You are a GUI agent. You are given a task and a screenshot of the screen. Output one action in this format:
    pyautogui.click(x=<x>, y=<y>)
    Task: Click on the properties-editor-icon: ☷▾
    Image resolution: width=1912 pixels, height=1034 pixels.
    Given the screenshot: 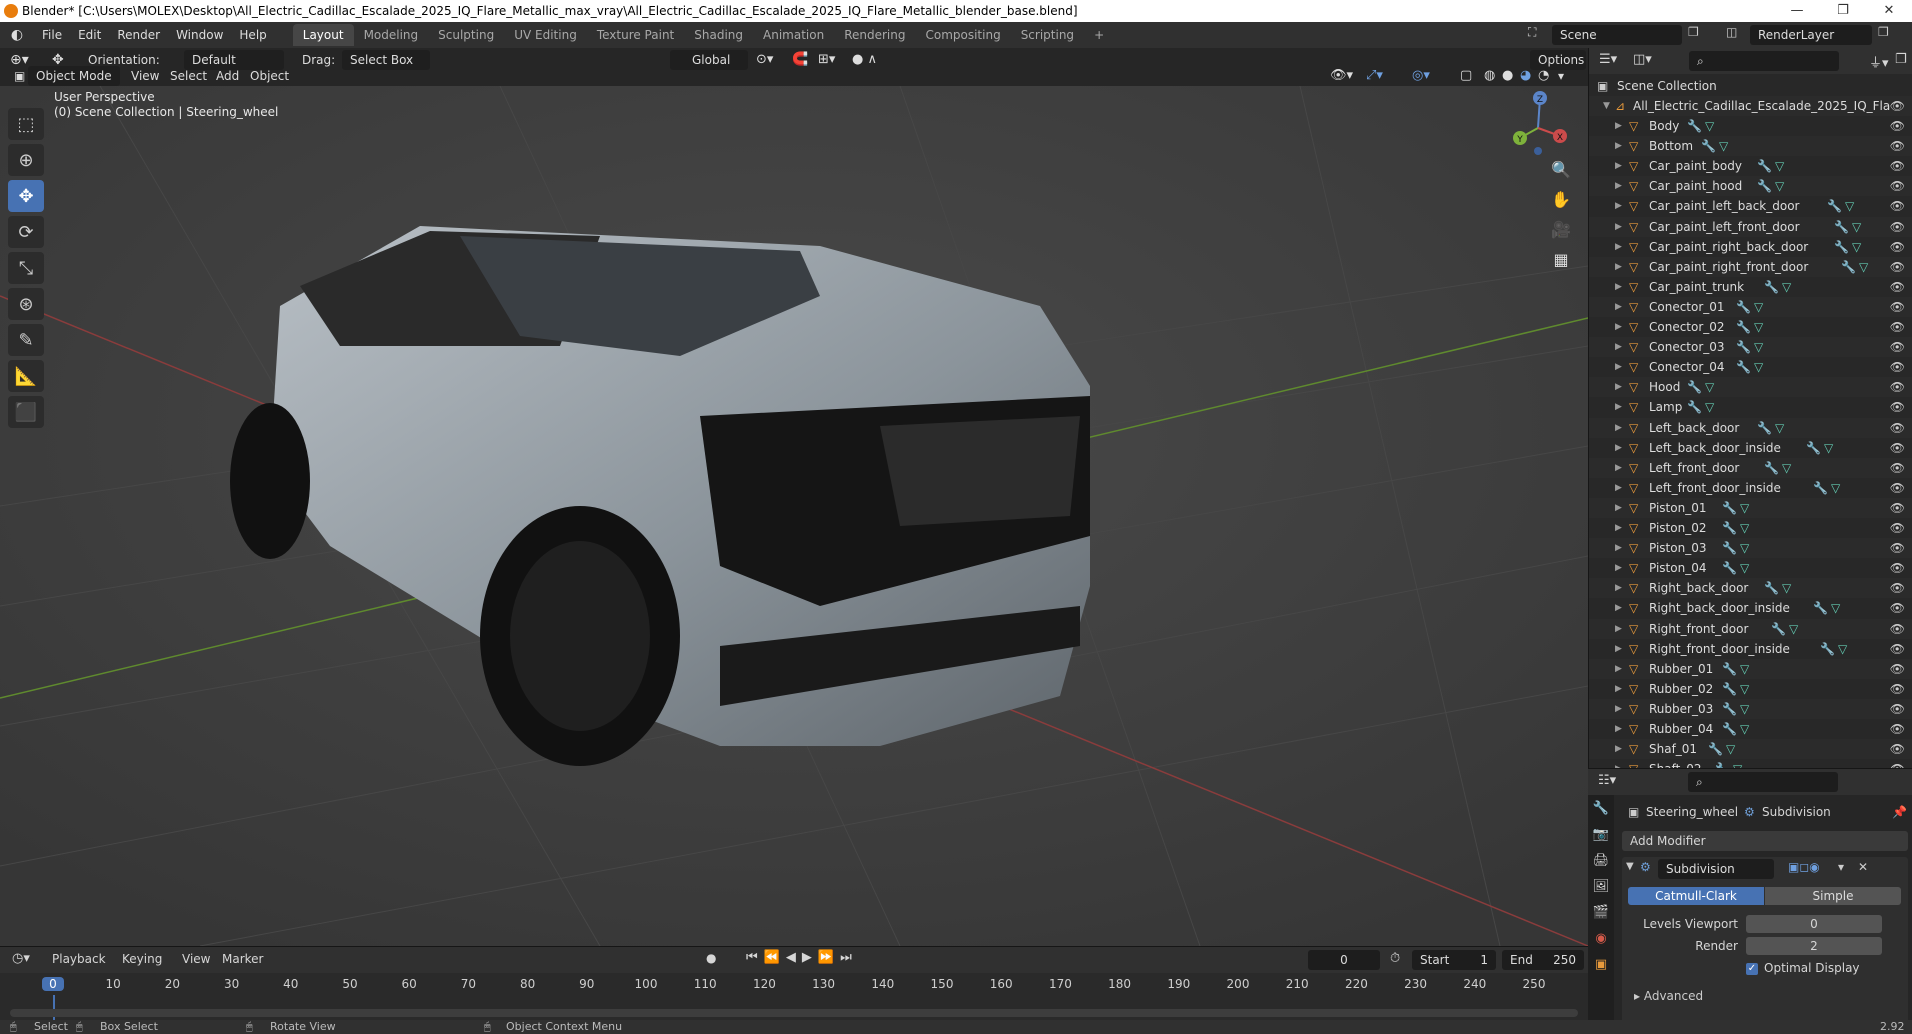 What is the action you would take?
    pyautogui.click(x=1607, y=780)
    